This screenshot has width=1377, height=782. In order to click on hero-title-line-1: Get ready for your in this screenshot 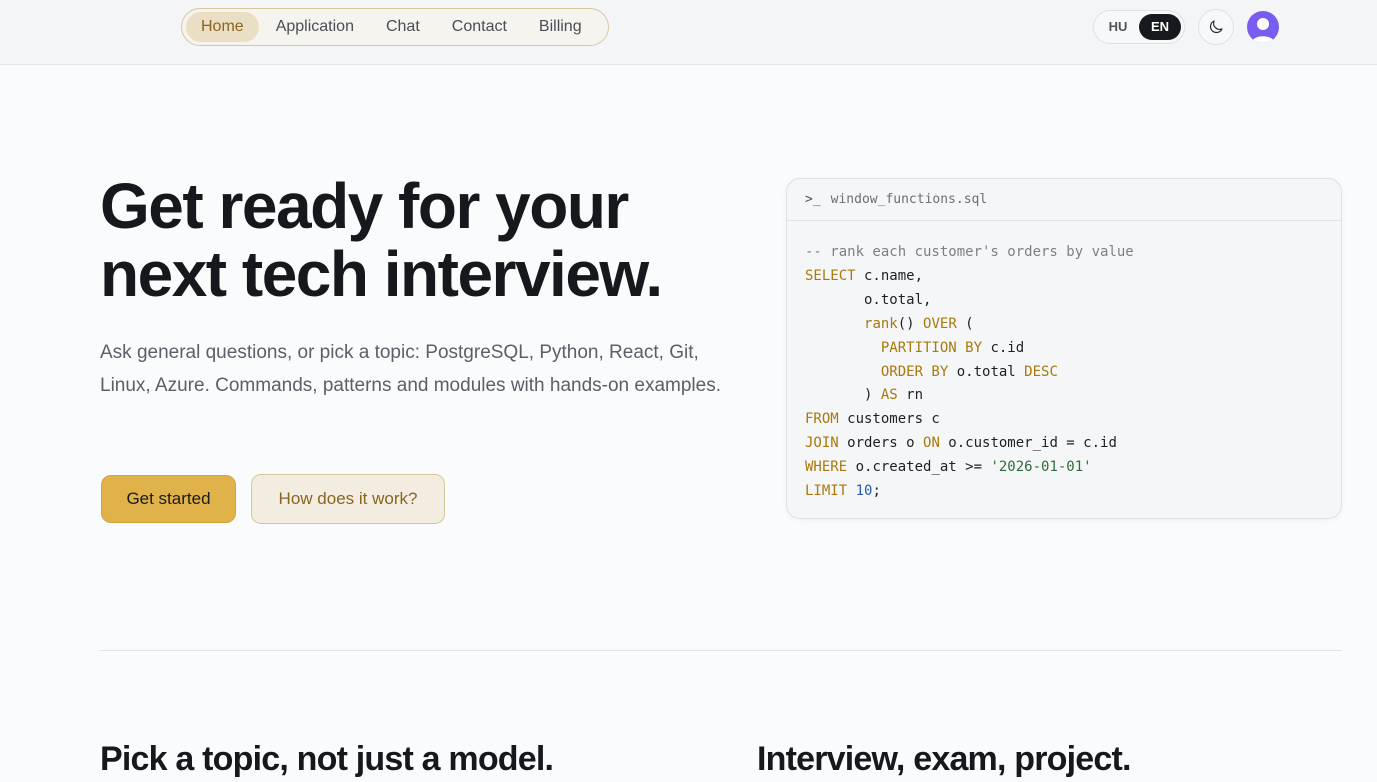, I will do `click(364, 206)`.